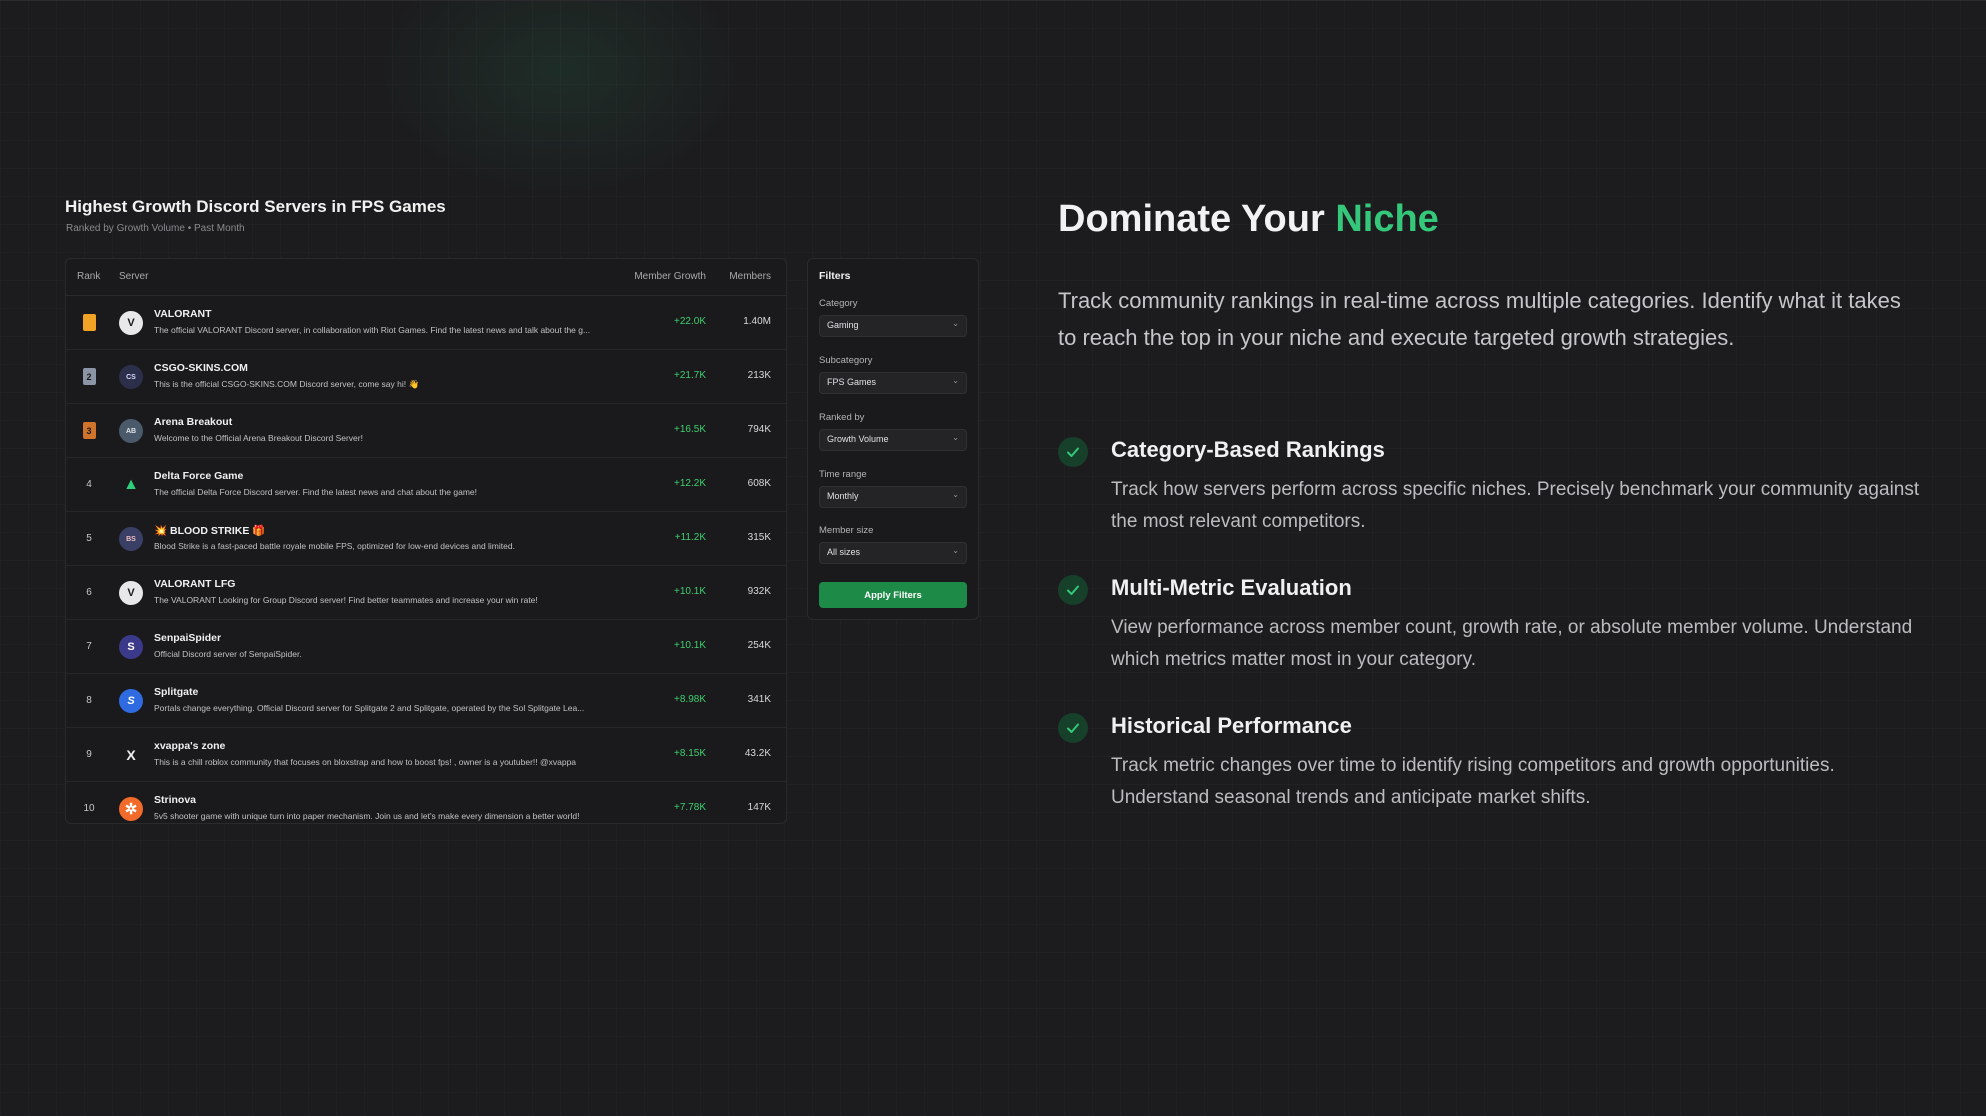 Image resolution: width=1986 pixels, height=1118 pixels. Describe the element at coordinates (893, 497) in the screenshot. I see `time-range-select: Monthly ⌄` at that location.